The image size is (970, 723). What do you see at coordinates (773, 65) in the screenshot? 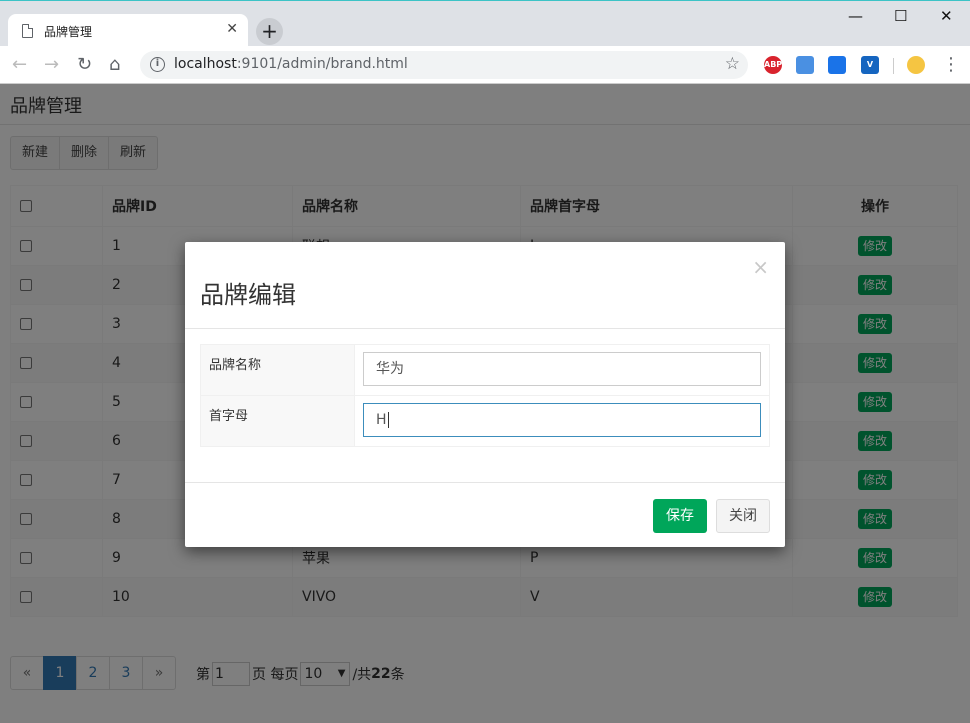
I see `adblock-plus-icon: ABP` at bounding box center [773, 65].